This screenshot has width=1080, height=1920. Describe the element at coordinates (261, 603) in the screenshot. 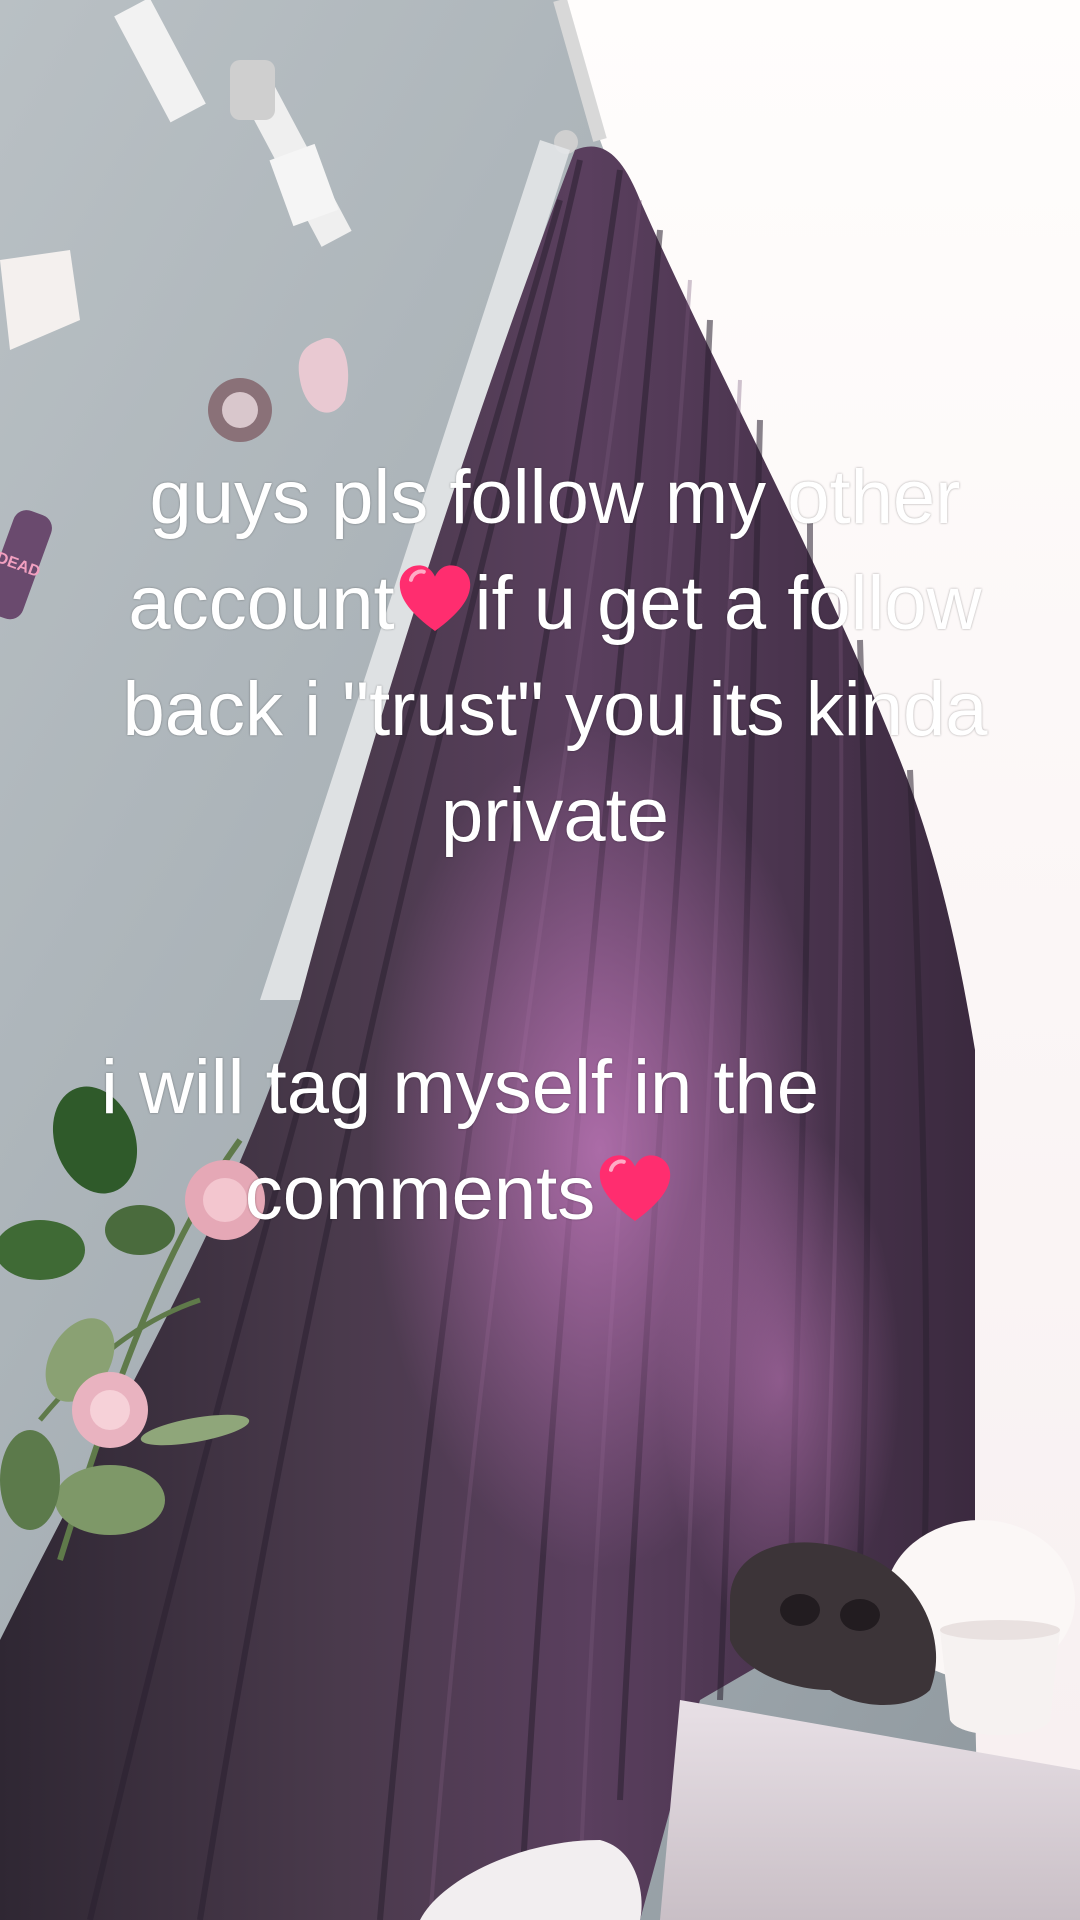

I see `caption-text: account` at that location.